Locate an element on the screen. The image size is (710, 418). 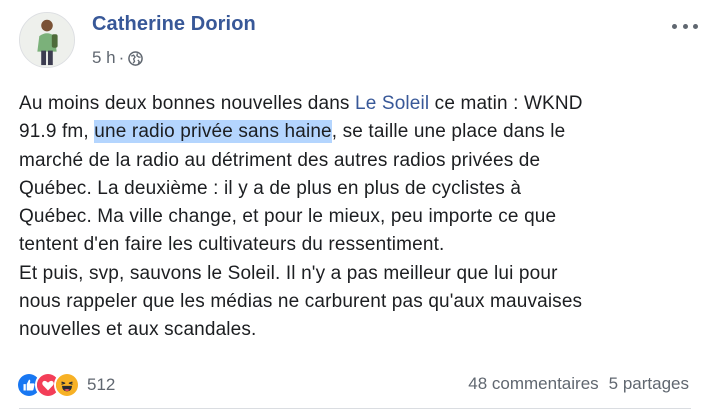
haha-icon is located at coordinates (67, 385).